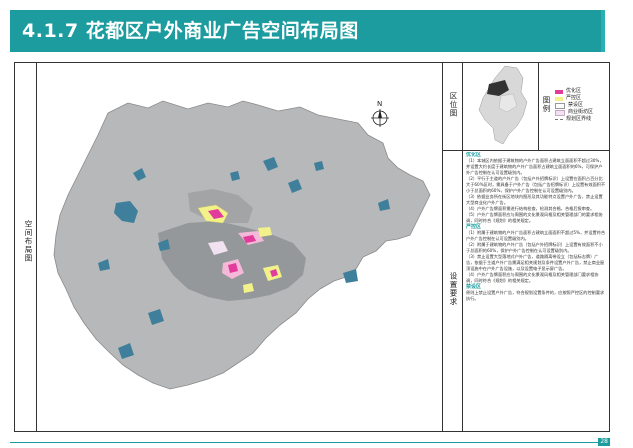  What do you see at coordinates (538, 106) in the screenshot?
I see `legend-label-sep` at bounding box center [538, 106].